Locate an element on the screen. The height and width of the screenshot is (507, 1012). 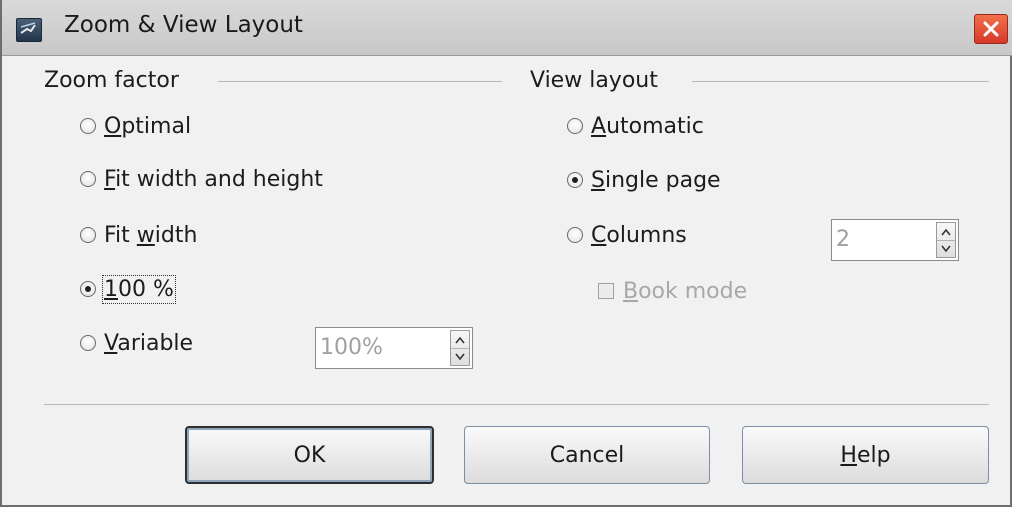
variable-zoom-spinbox: 100% is located at coordinates (394, 348).